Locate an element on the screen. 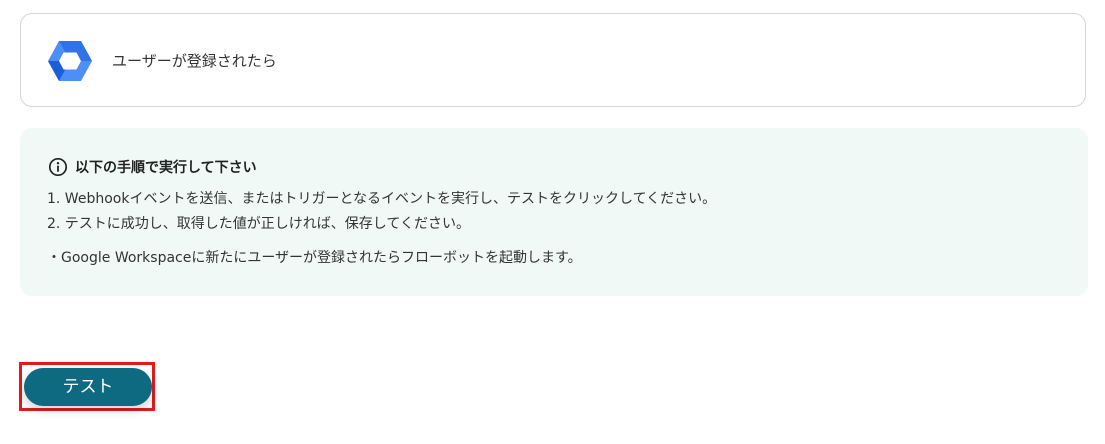 The width and height of the screenshot is (1105, 444). instructions-header: 以下の手順で実行して下さい is located at coordinates (152, 167).